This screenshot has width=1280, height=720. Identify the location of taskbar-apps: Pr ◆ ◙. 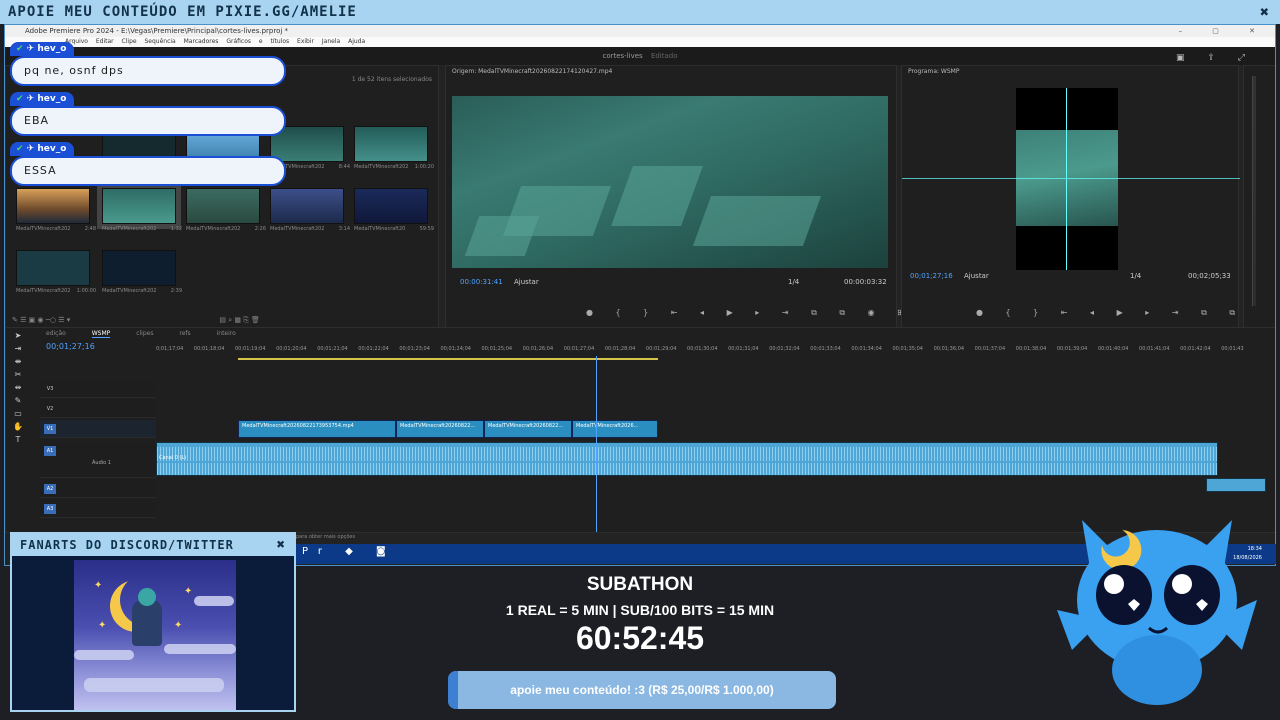
(349, 551).